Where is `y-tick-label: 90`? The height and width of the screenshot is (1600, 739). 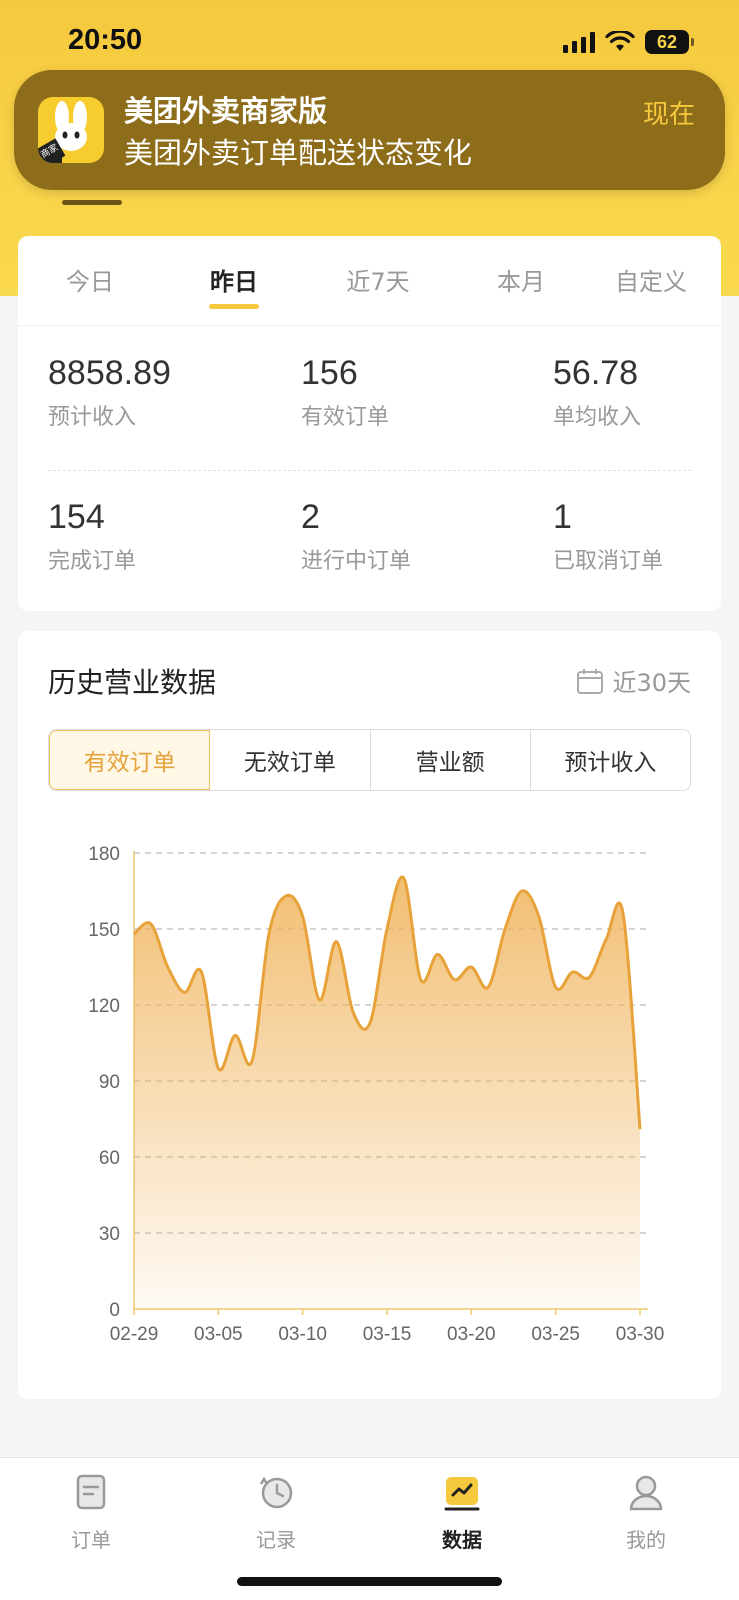
y-tick-label: 90 is located at coordinates (109, 1082).